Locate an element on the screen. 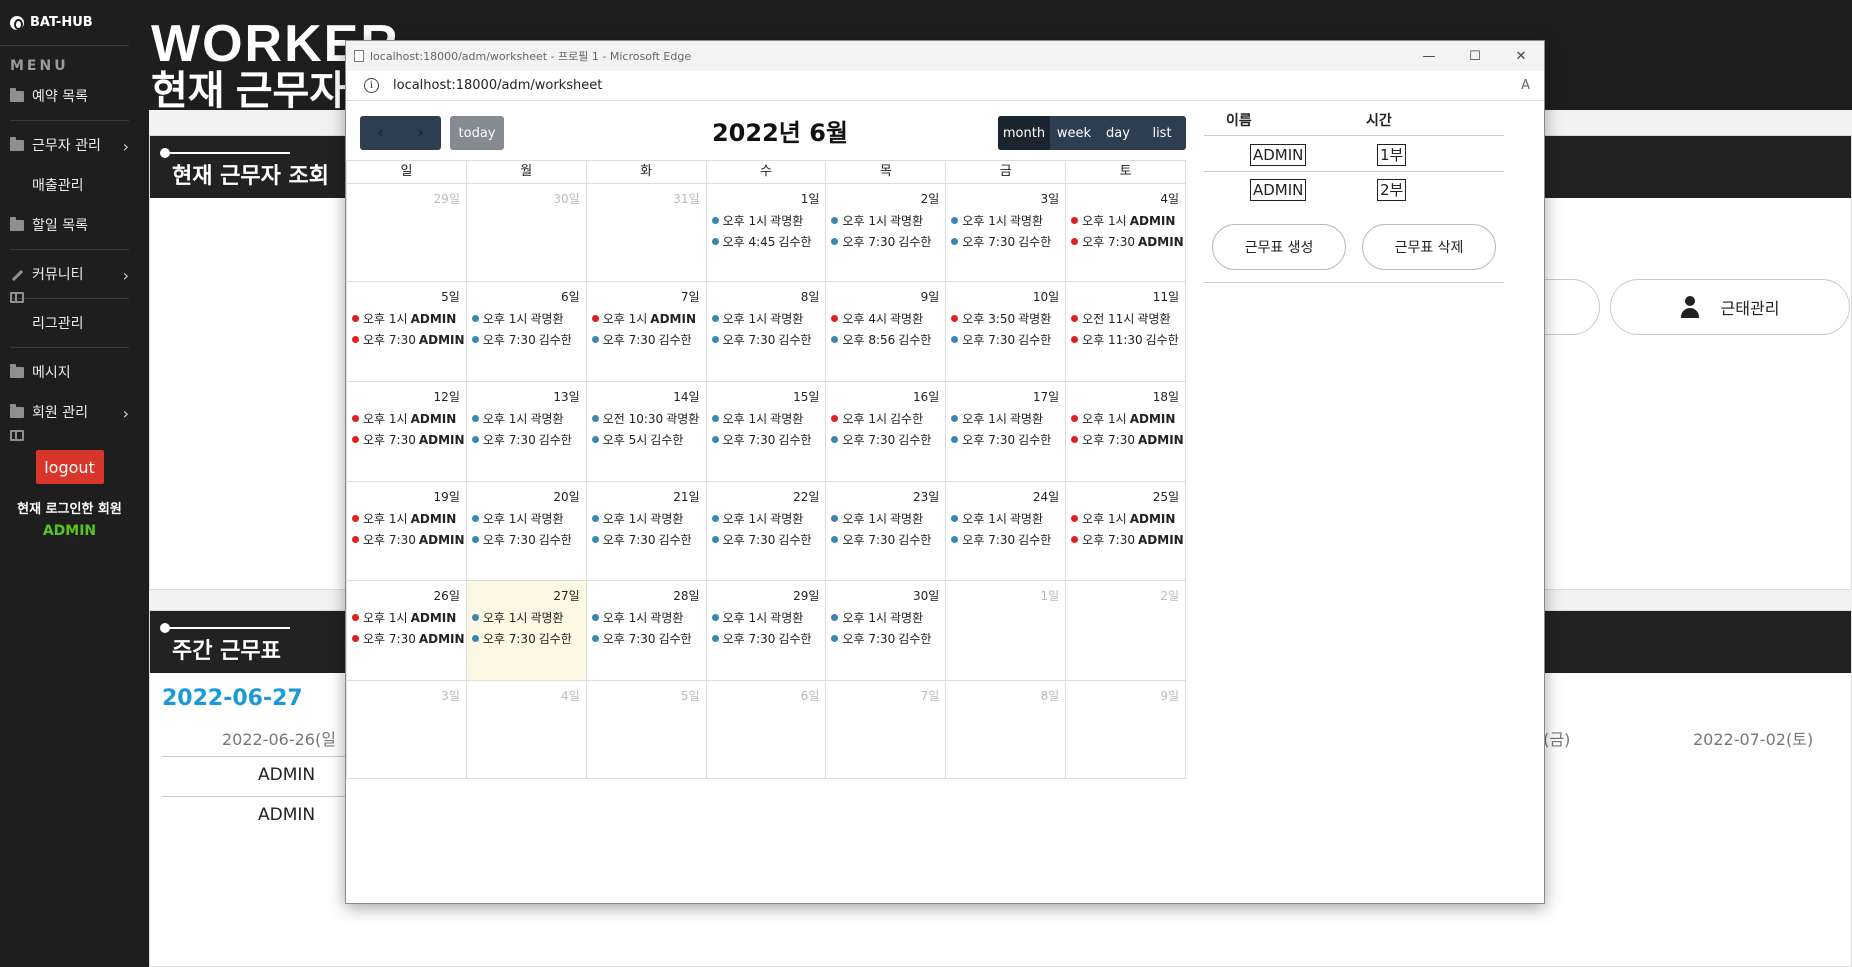 Image resolution: width=1852 pixels, height=967 pixels. calendar-day: 2일 오후 1시 곽명환 오후 7:30 김수한 is located at coordinates (886, 232).